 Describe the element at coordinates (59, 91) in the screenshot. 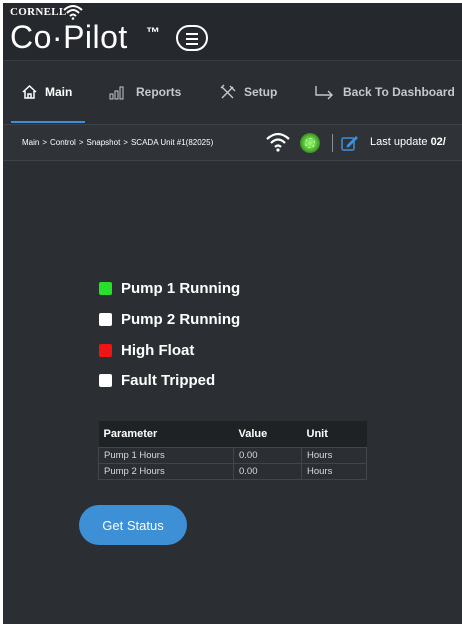

I see `nav-main-label: Main` at that location.